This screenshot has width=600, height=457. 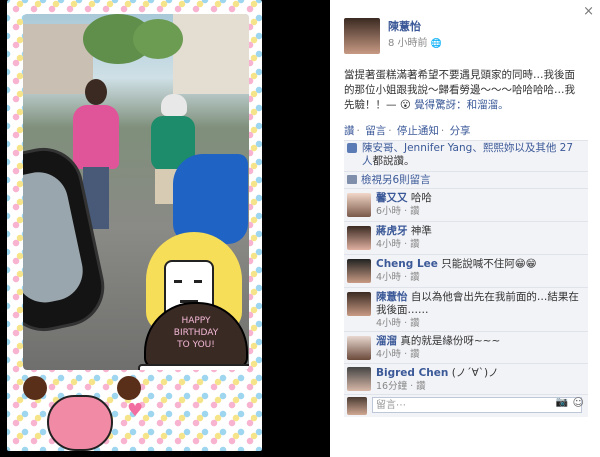 I want to click on close-icon: ×, so click(x=588, y=11).